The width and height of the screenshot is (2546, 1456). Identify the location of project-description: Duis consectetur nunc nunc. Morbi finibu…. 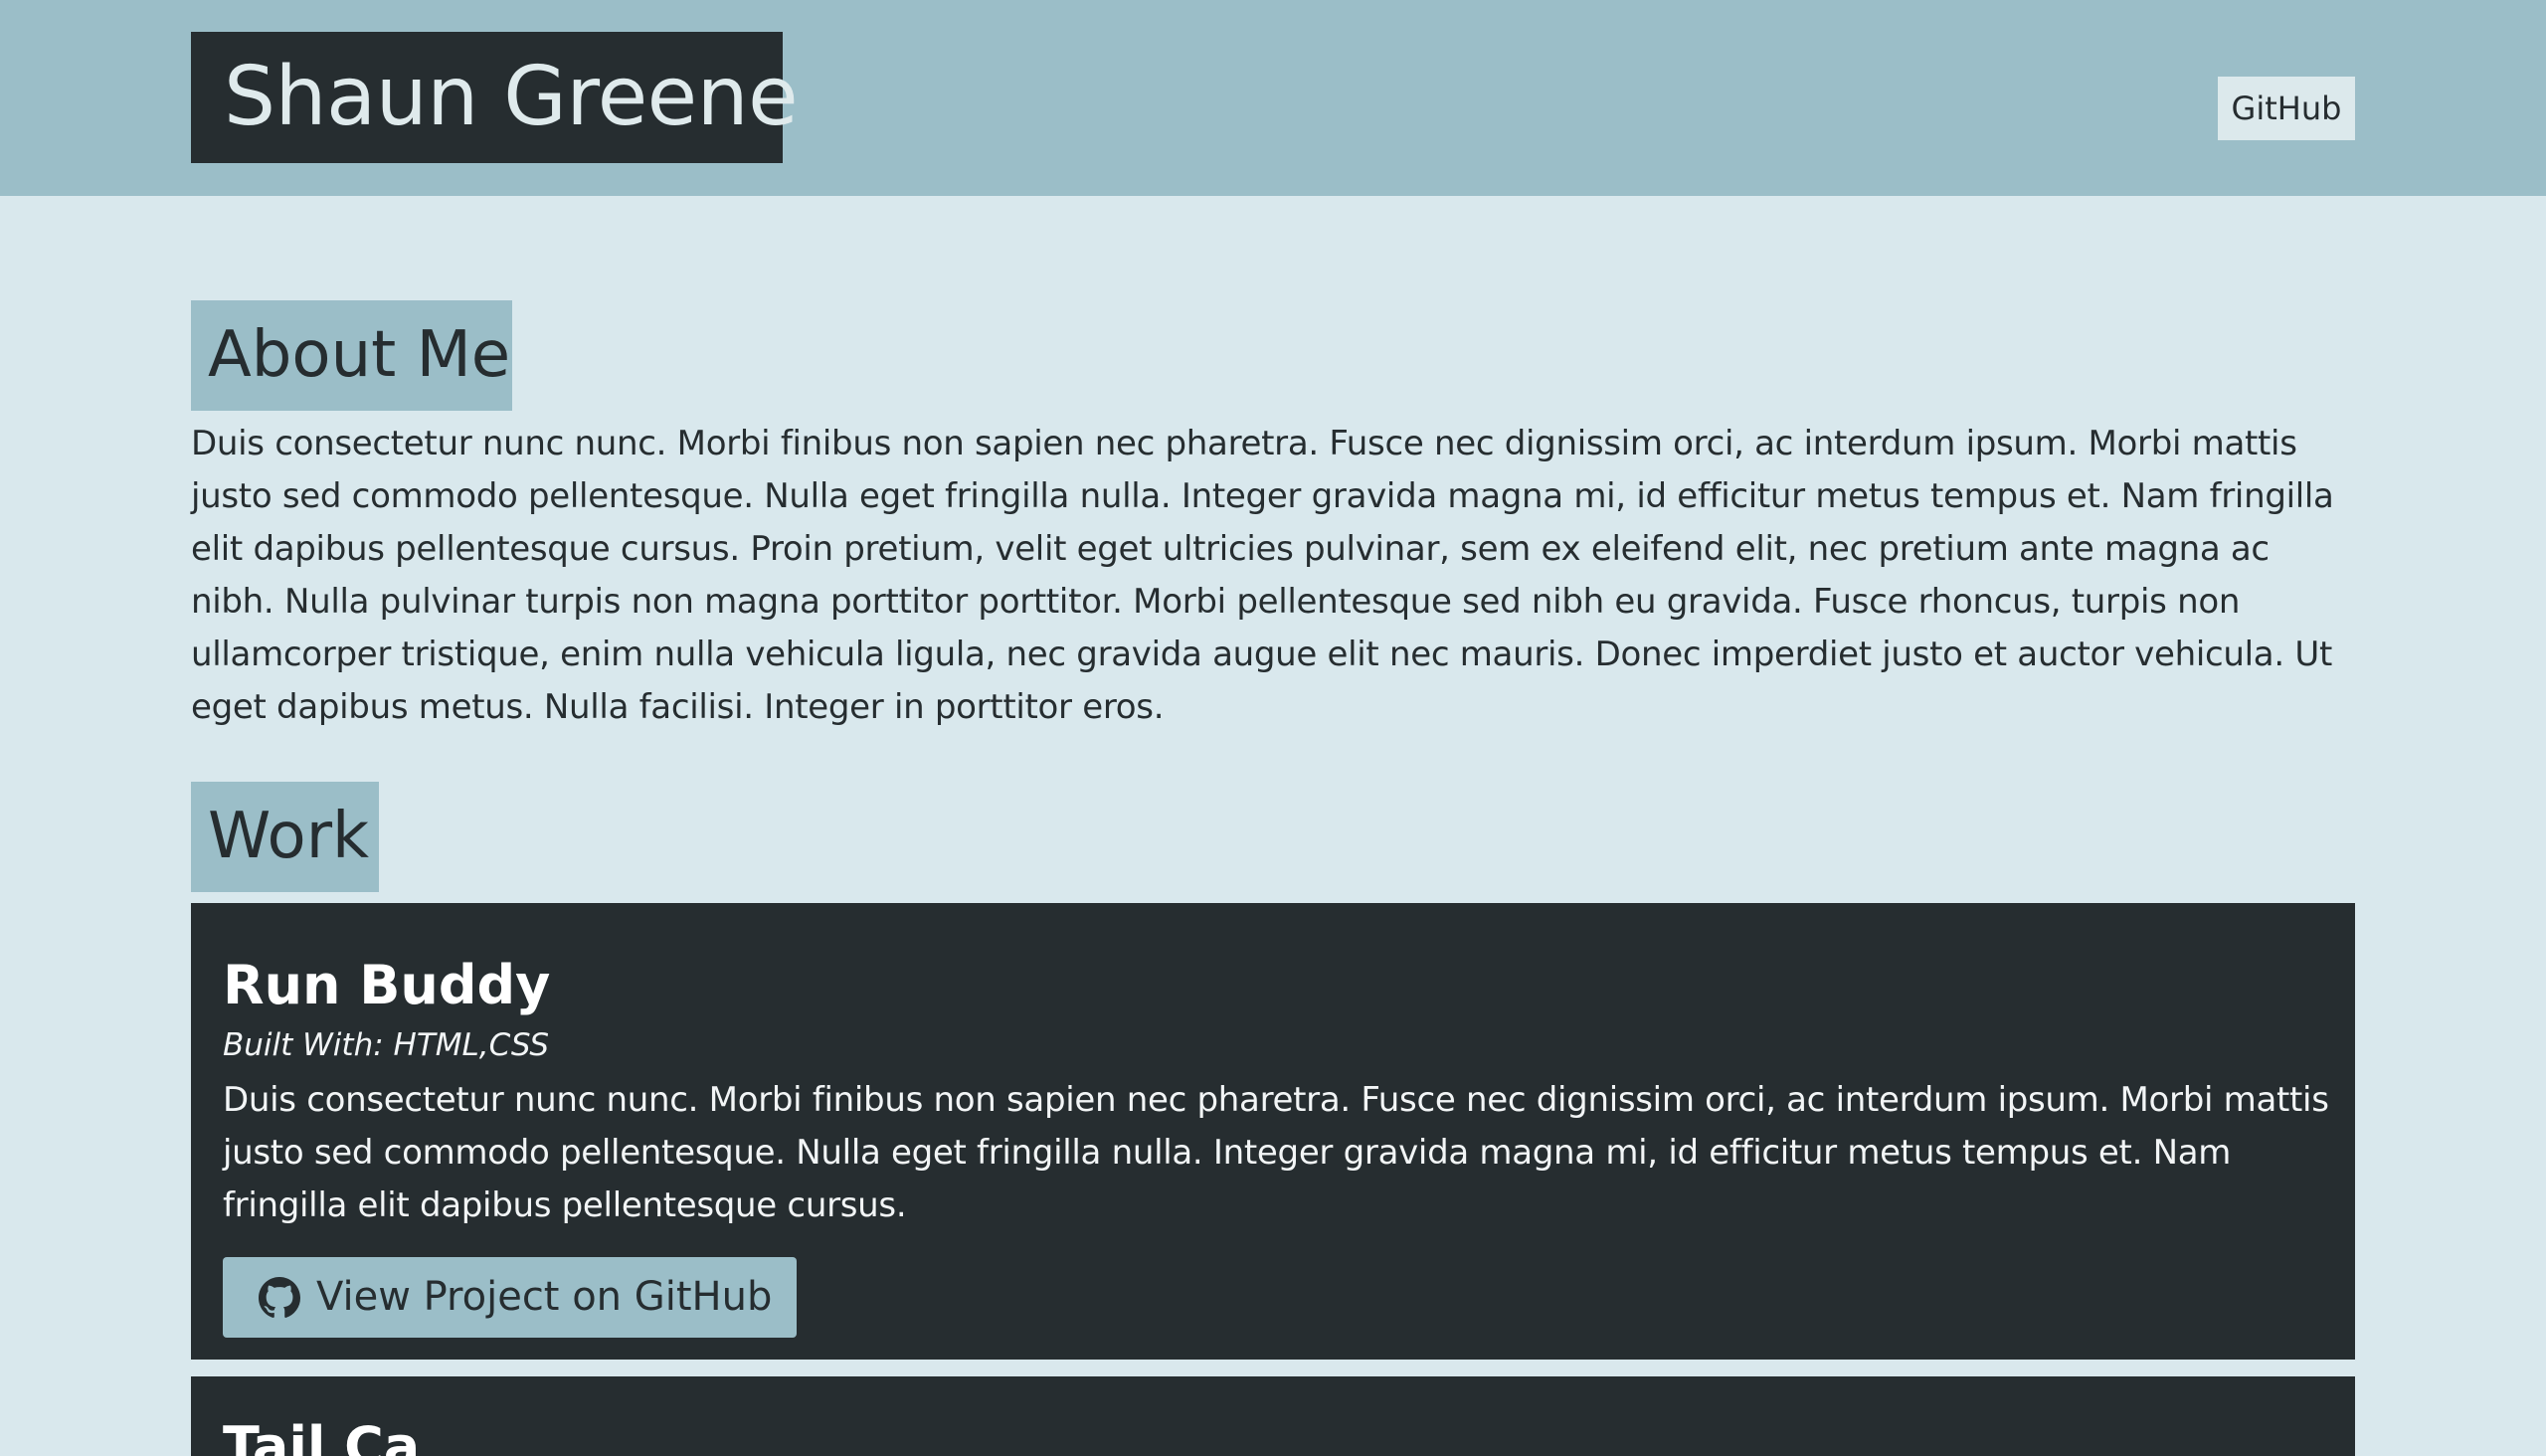
(1276, 1152).